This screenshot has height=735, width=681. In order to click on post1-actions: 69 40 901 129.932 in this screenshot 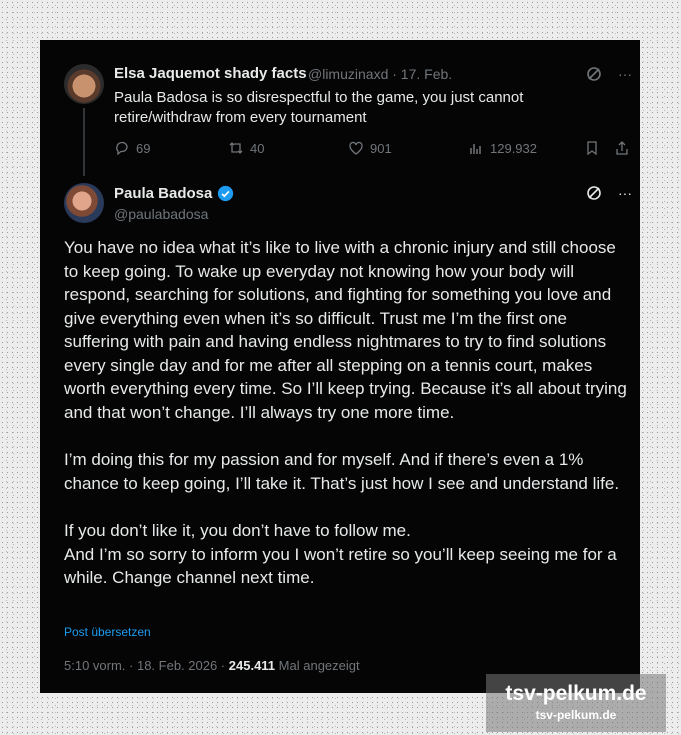, I will do `click(374, 150)`.